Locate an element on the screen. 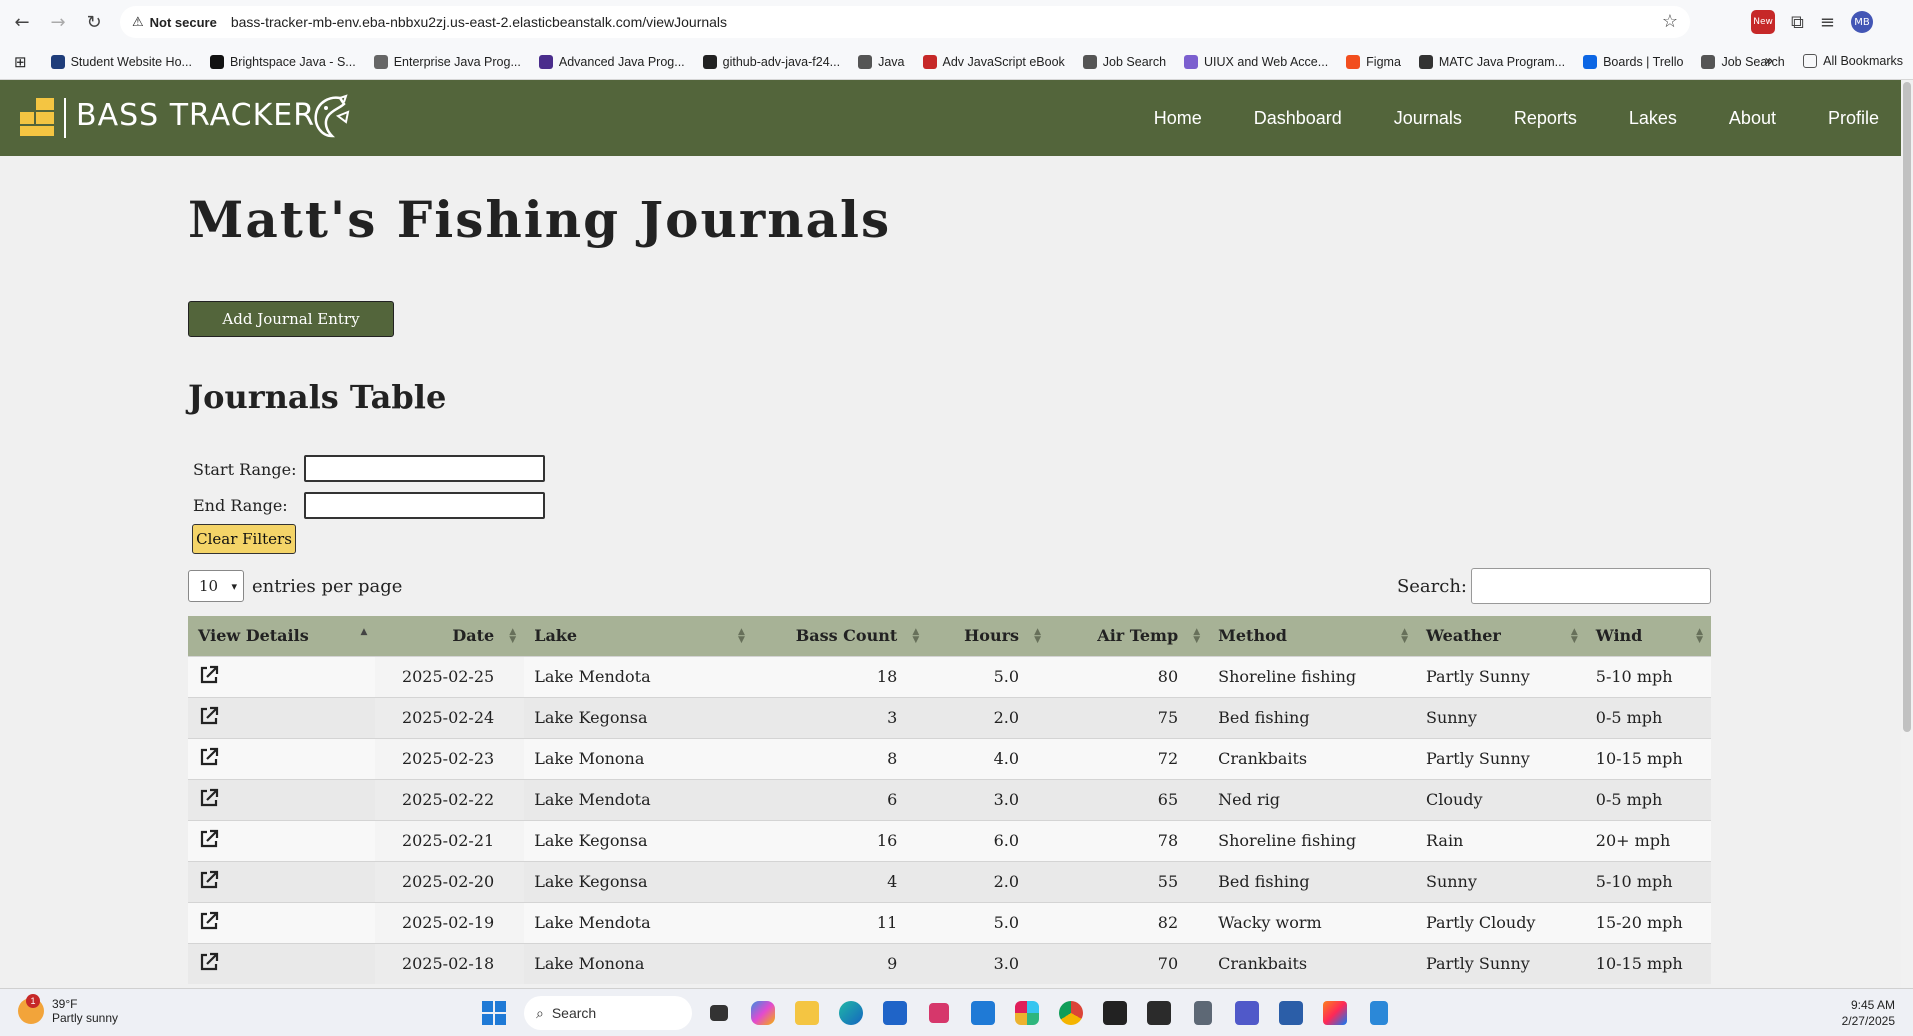 The width and height of the screenshot is (1913, 1036). entries-select: 10 ▾ is located at coordinates (216, 586).